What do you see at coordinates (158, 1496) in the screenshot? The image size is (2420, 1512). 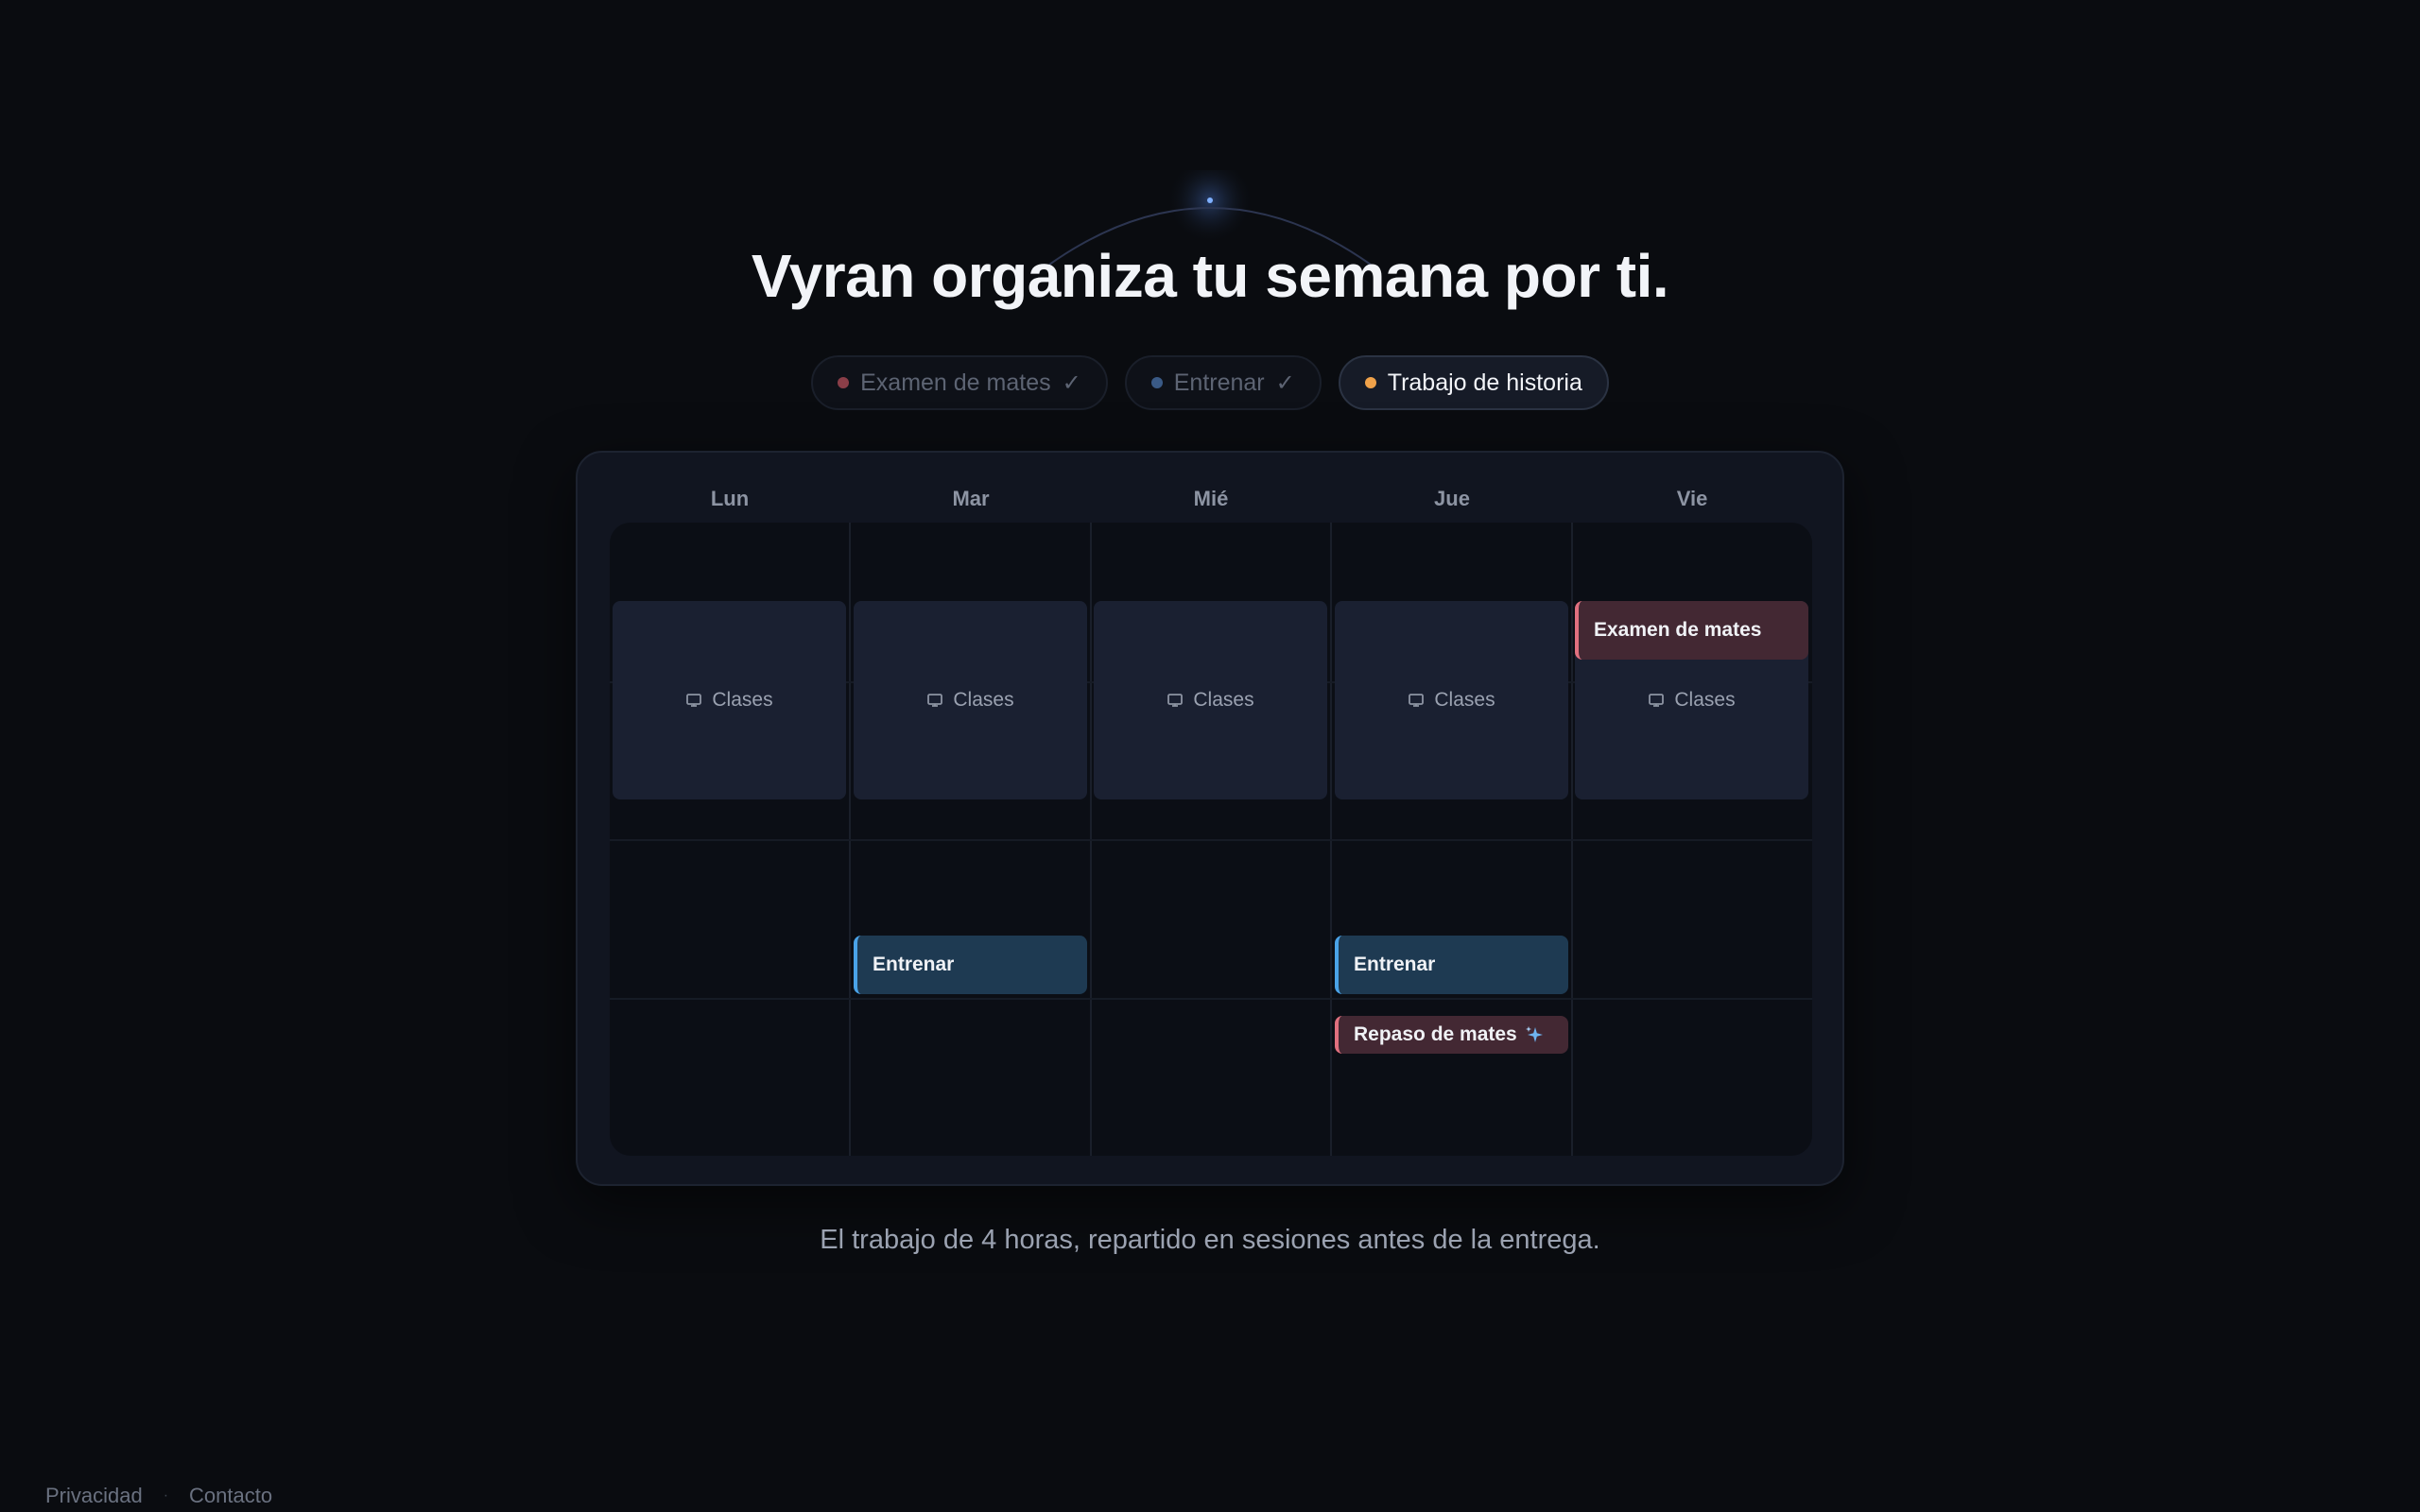 I see `footer: Privacidad · Contacto` at bounding box center [158, 1496].